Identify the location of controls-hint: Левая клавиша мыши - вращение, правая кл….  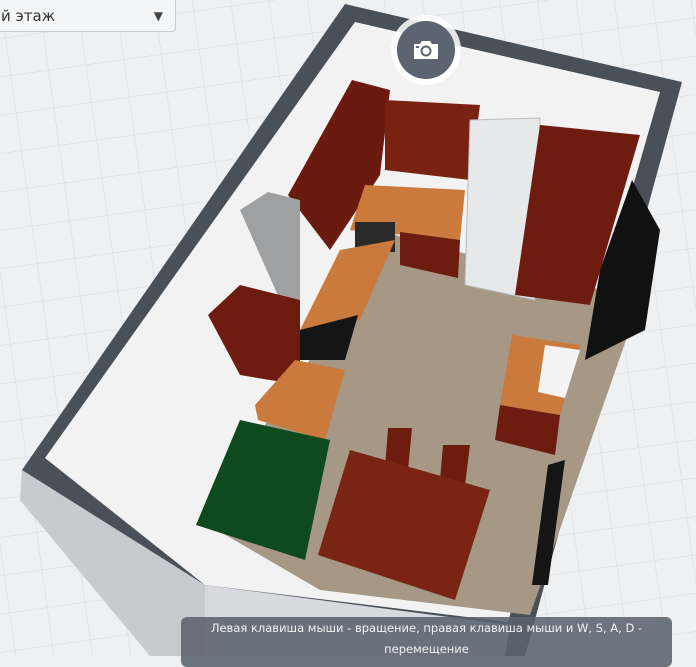
(426, 642).